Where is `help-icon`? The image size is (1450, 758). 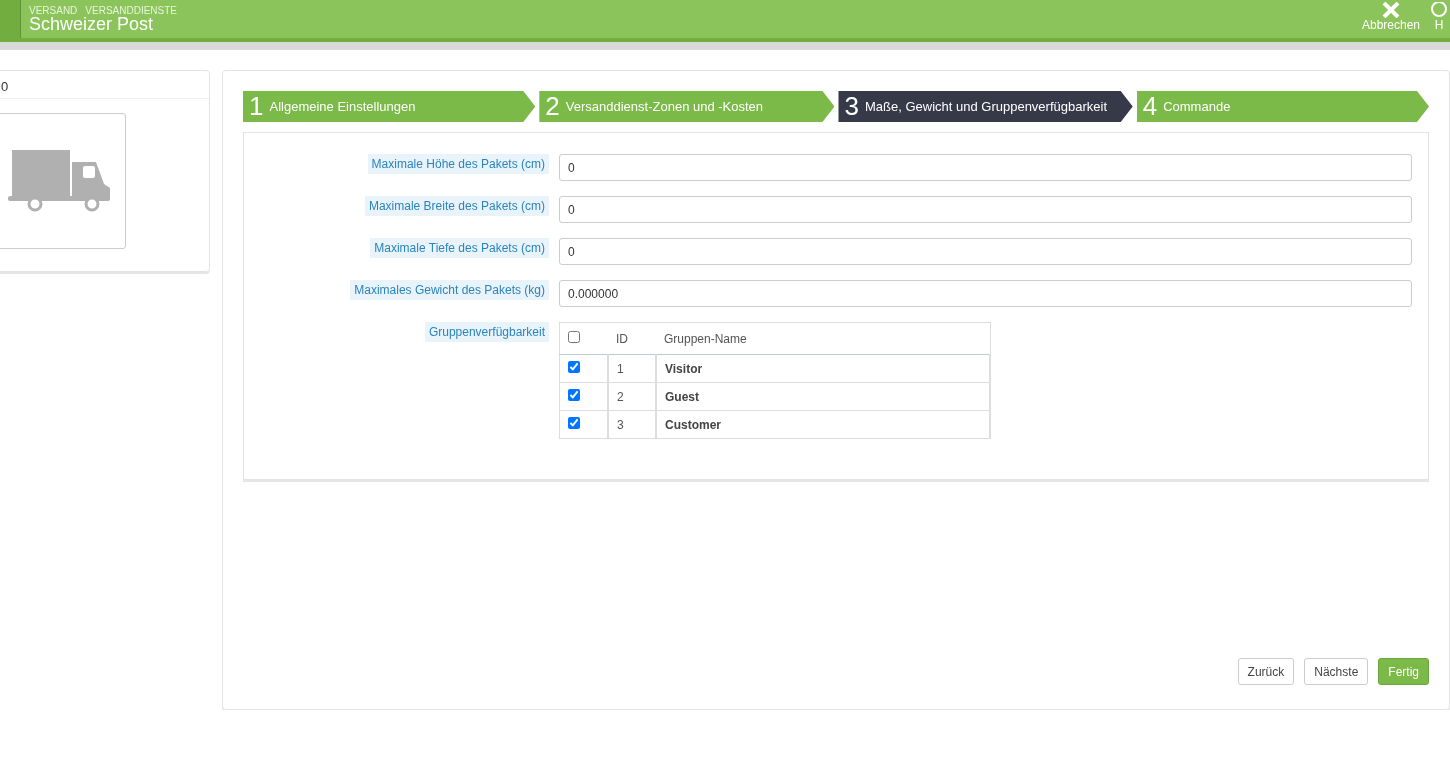 help-icon is located at coordinates (1439, 10).